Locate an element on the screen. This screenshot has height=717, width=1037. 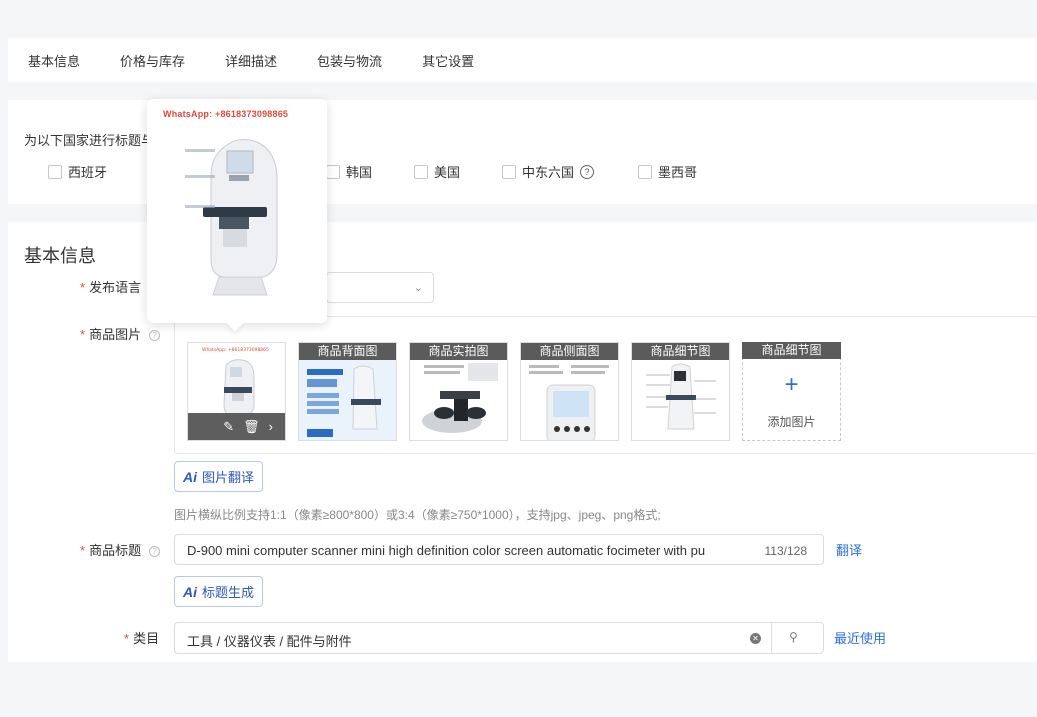
title-generate-button: Ai 标题生成 is located at coordinates (219, 591).